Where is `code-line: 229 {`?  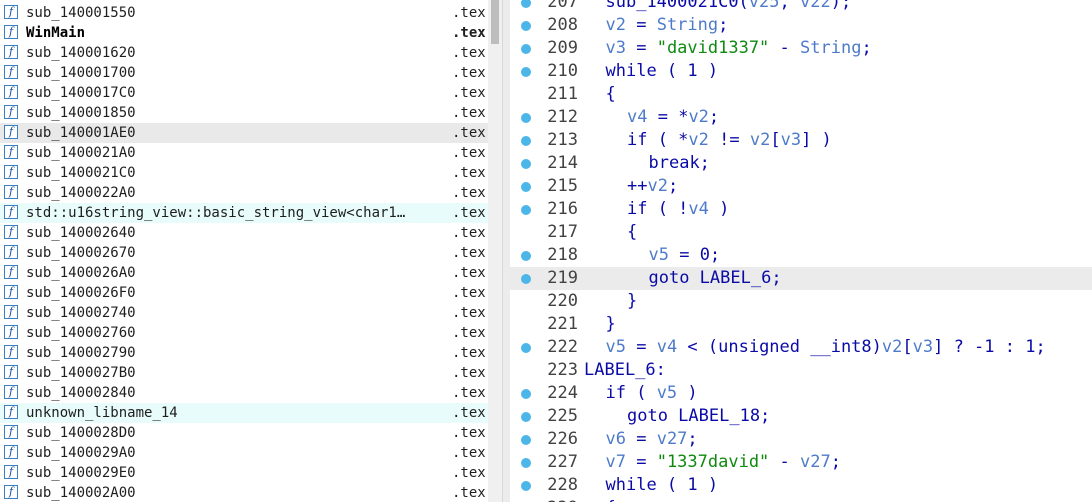 code-line: 229 { is located at coordinates (801, 499).